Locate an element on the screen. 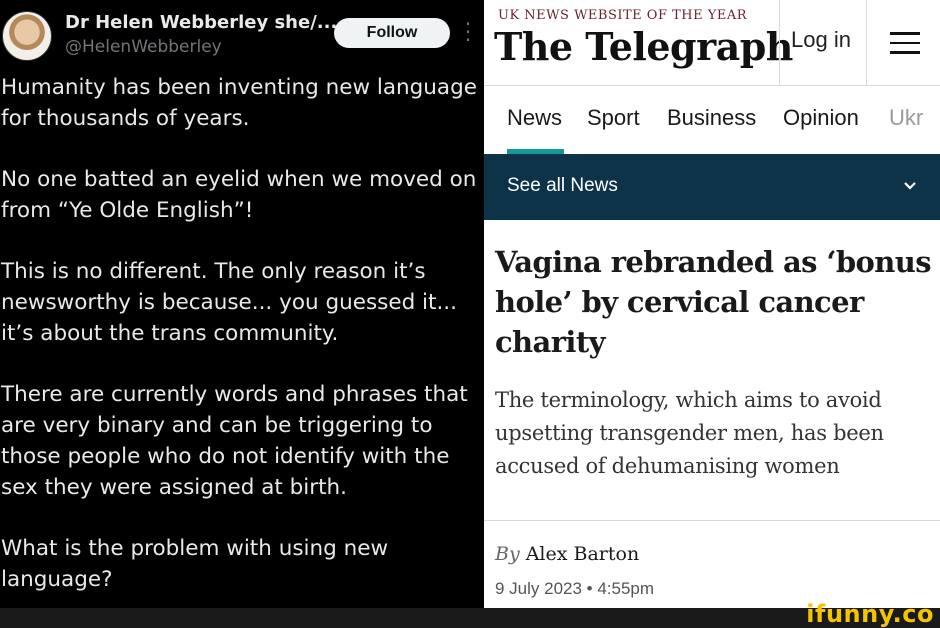 Image resolution: width=940 pixels, height=628 pixels. author-link: Alex Barton is located at coordinates (582, 554).